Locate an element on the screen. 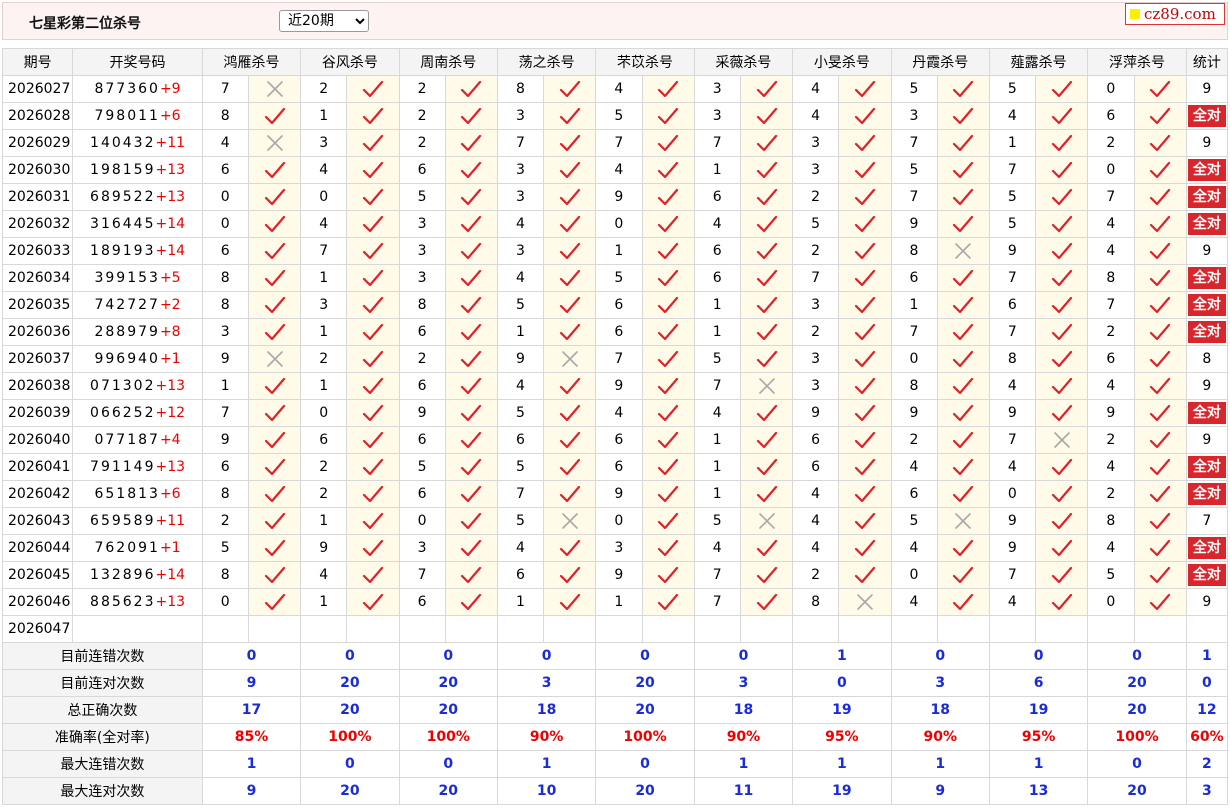 The image size is (1230, 808). table-row: 2026046 885623+13 0 1 6 1 1 7 8 4 4 0 9 is located at coordinates (615, 602).